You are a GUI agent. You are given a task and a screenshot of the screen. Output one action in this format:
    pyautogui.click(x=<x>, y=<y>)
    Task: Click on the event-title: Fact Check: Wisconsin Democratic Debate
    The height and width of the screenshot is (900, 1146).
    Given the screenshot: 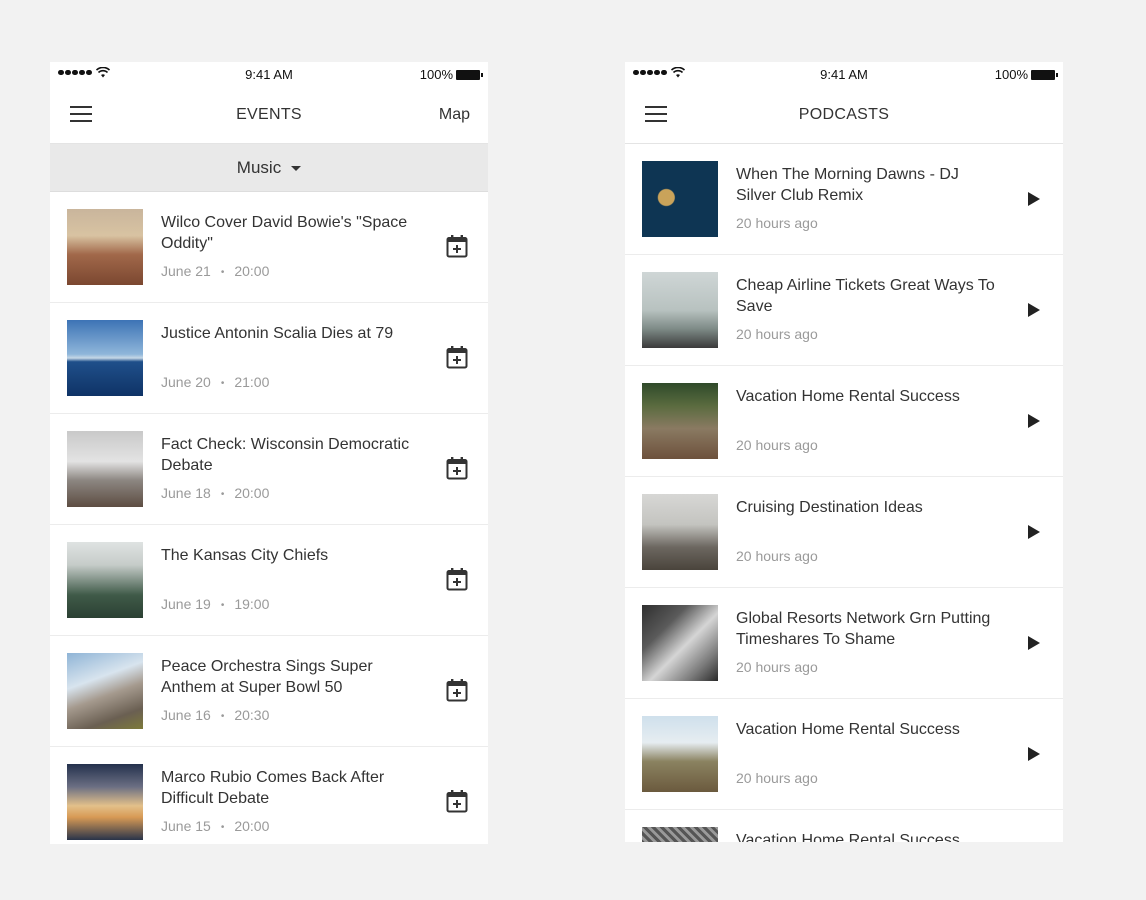 What is the action you would take?
    pyautogui.click(x=285, y=455)
    